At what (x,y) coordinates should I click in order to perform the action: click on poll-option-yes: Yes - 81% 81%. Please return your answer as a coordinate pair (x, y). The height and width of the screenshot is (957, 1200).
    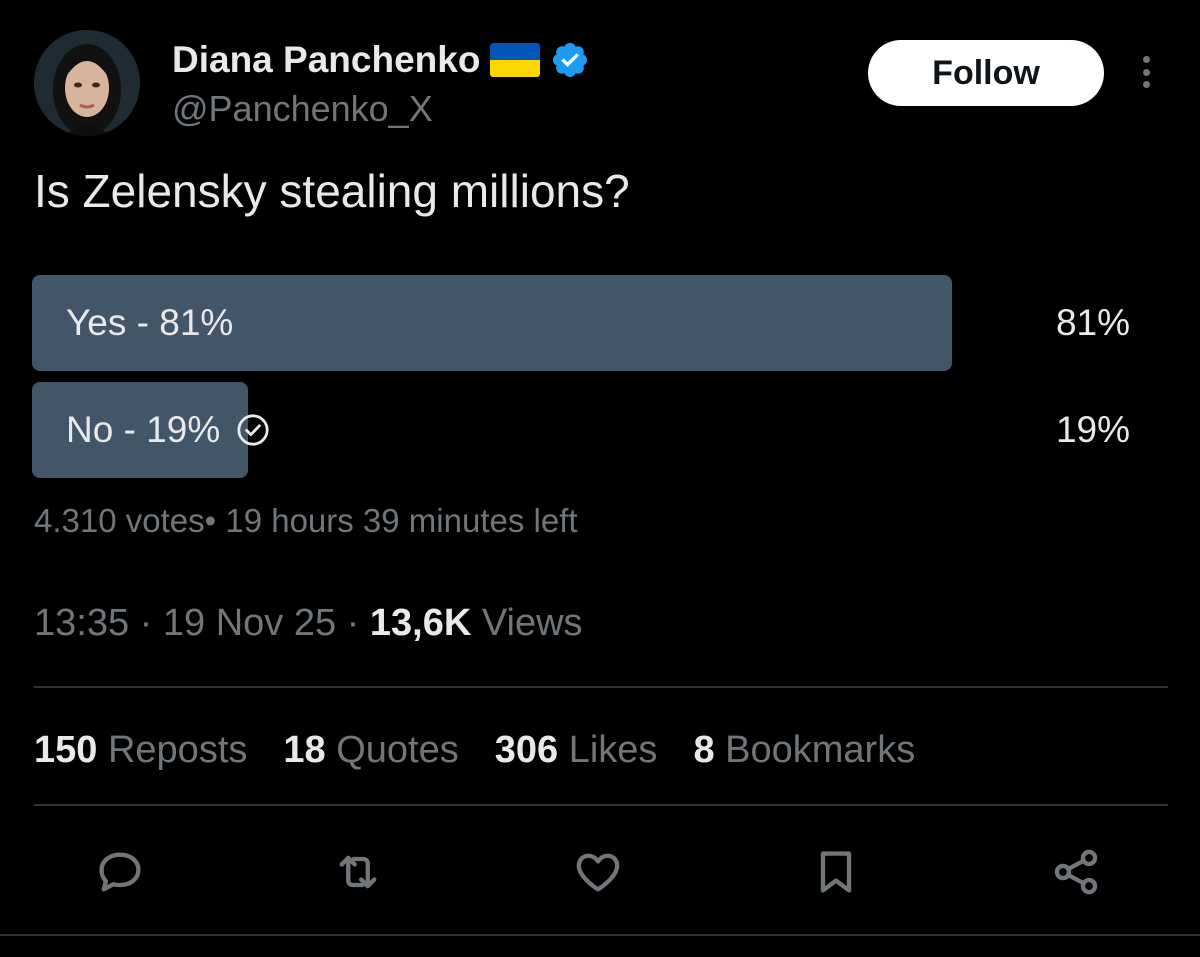
    Looking at the image, I should click on (600, 323).